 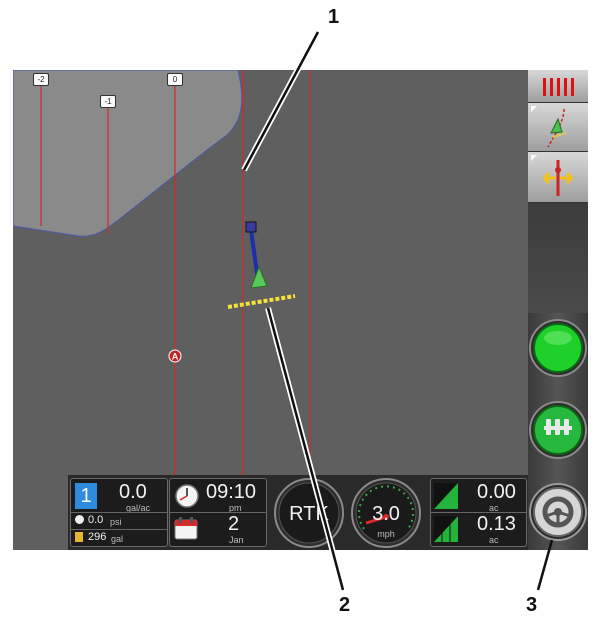 I want to click on line-label--1: -1, so click(x=108, y=101).